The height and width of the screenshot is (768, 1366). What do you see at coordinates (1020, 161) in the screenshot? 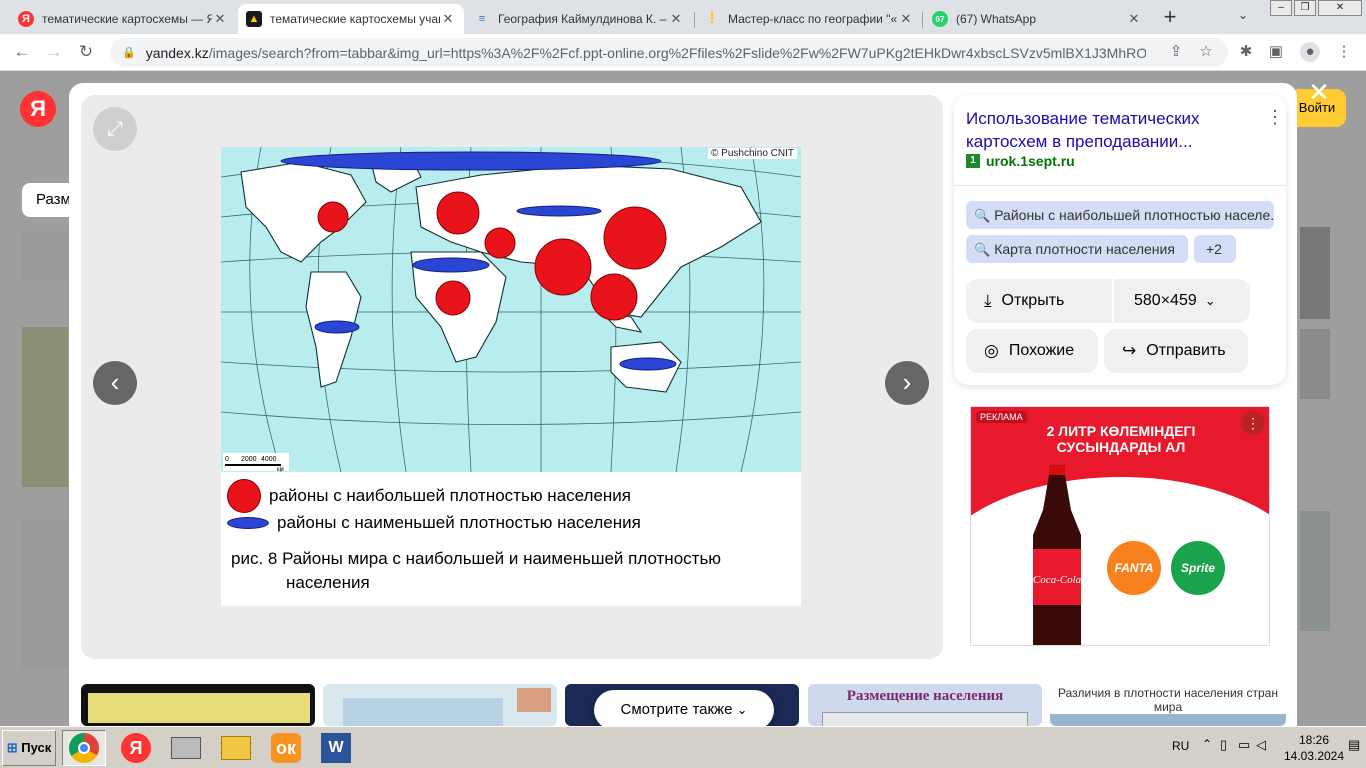
I see `source-site-link: 1 urok.1sept.ru` at bounding box center [1020, 161].